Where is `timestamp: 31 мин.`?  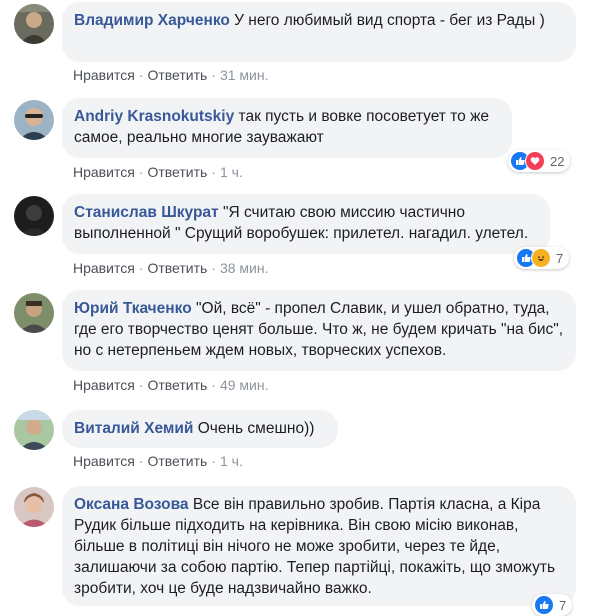
timestamp: 31 мин. is located at coordinates (244, 75).